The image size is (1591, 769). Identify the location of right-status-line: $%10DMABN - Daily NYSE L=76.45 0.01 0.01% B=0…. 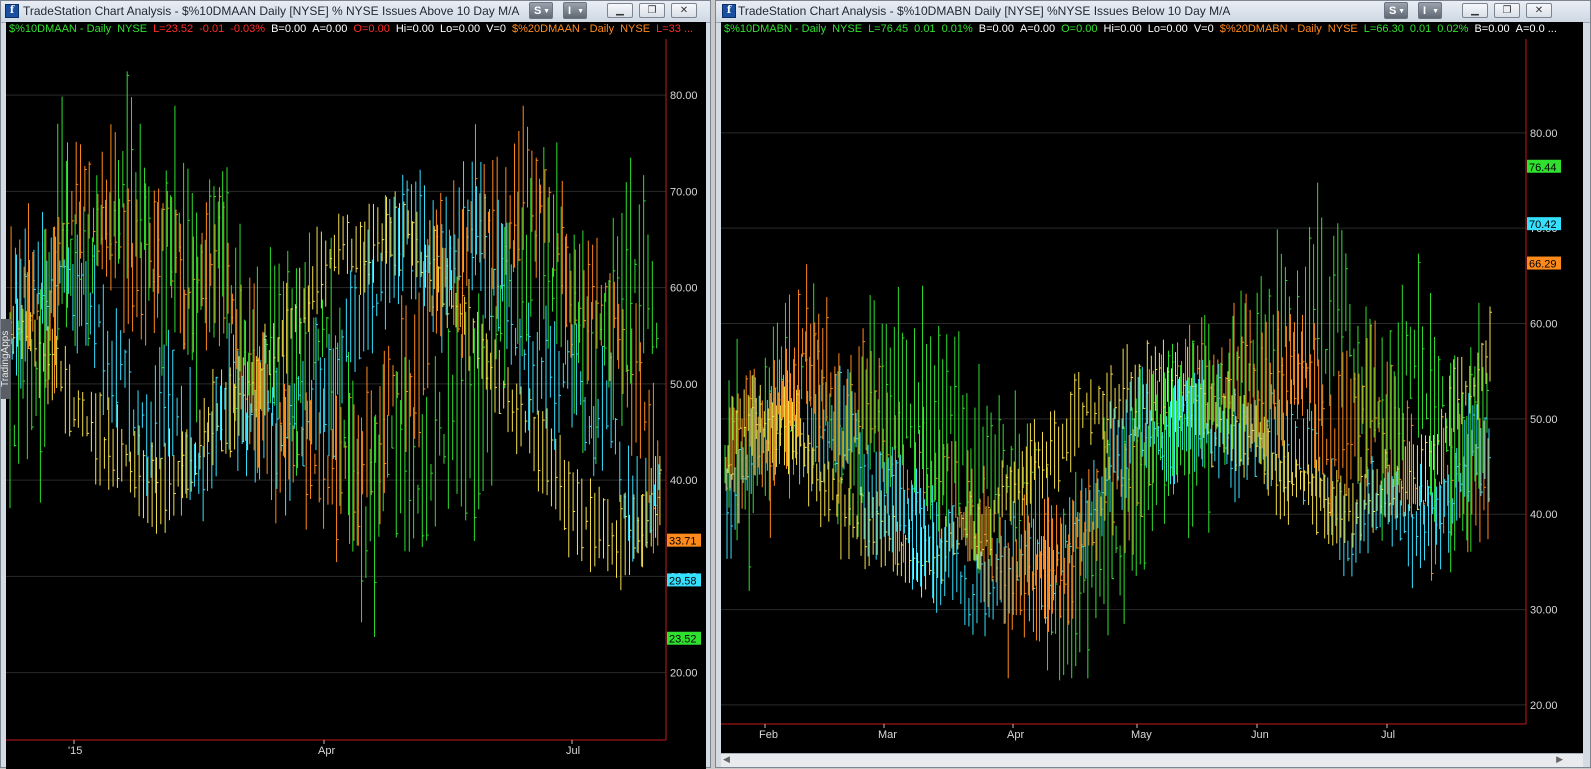
(1143, 29).